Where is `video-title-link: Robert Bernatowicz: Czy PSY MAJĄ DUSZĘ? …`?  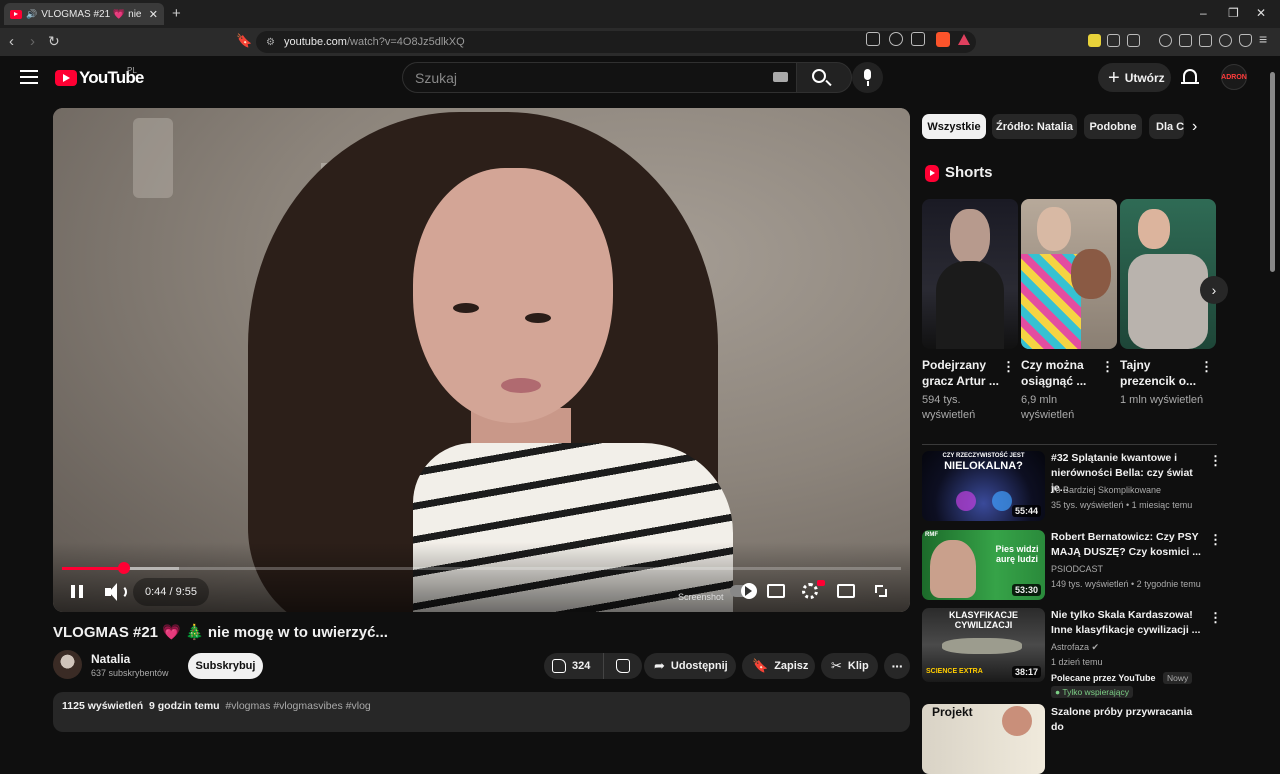
video-title-link: Robert Bernatowicz: Czy PSY MAJĄ DUSZĘ? … is located at coordinates (1126, 545).